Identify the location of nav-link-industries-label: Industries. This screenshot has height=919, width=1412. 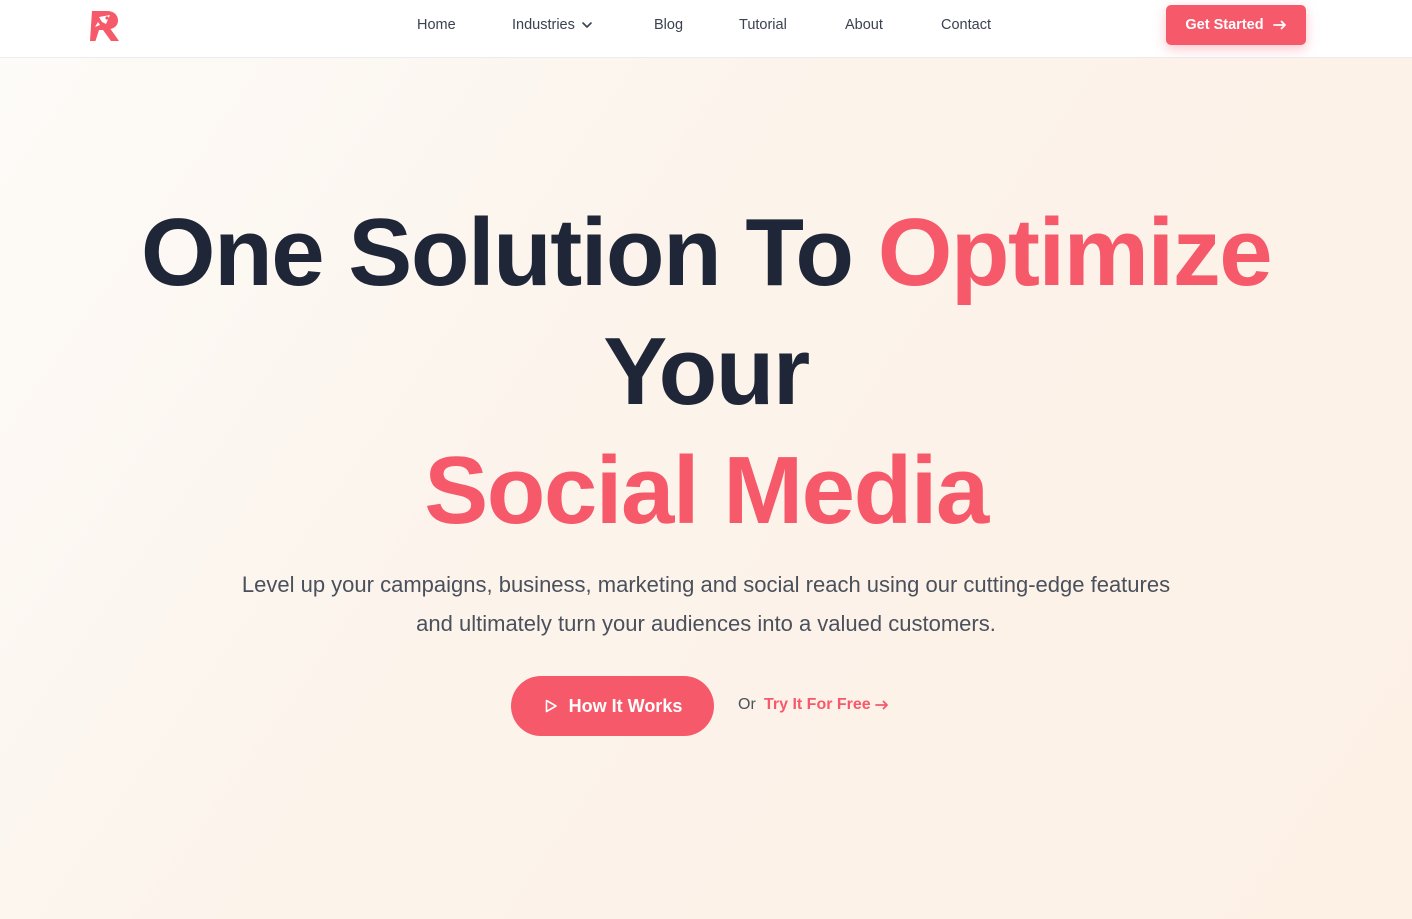
(543, 25).